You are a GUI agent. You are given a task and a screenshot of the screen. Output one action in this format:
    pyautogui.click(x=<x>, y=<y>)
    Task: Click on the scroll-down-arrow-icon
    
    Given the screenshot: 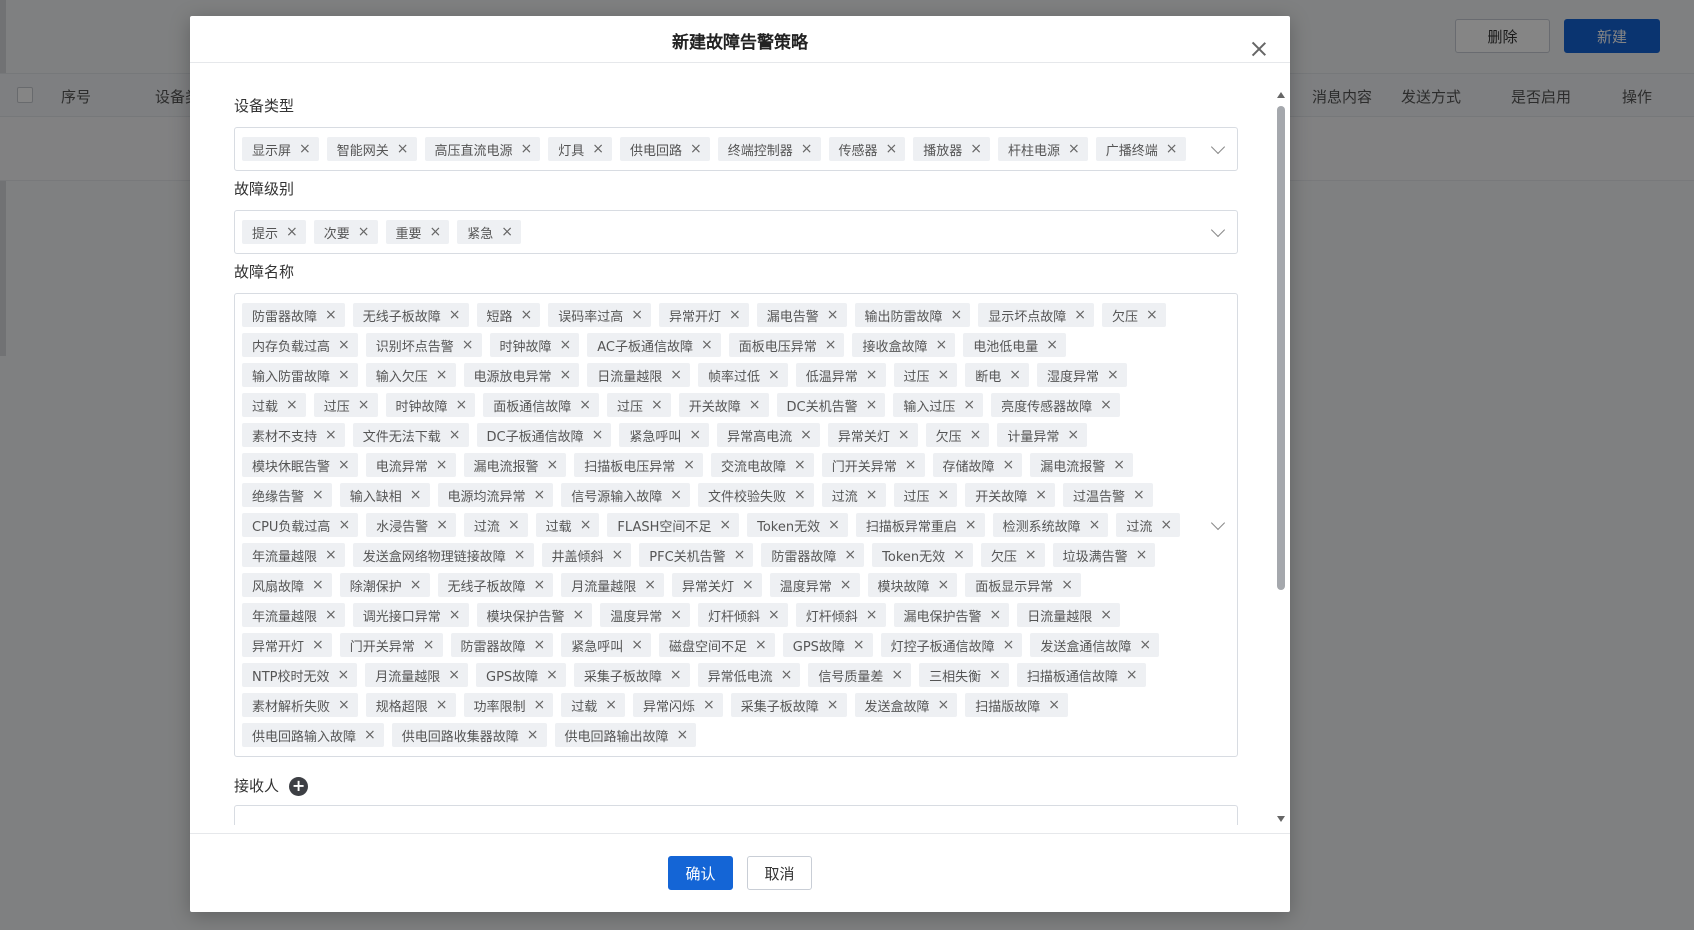 What is the action you would take?
    pyautogui.click(x=1281, y=819)
    